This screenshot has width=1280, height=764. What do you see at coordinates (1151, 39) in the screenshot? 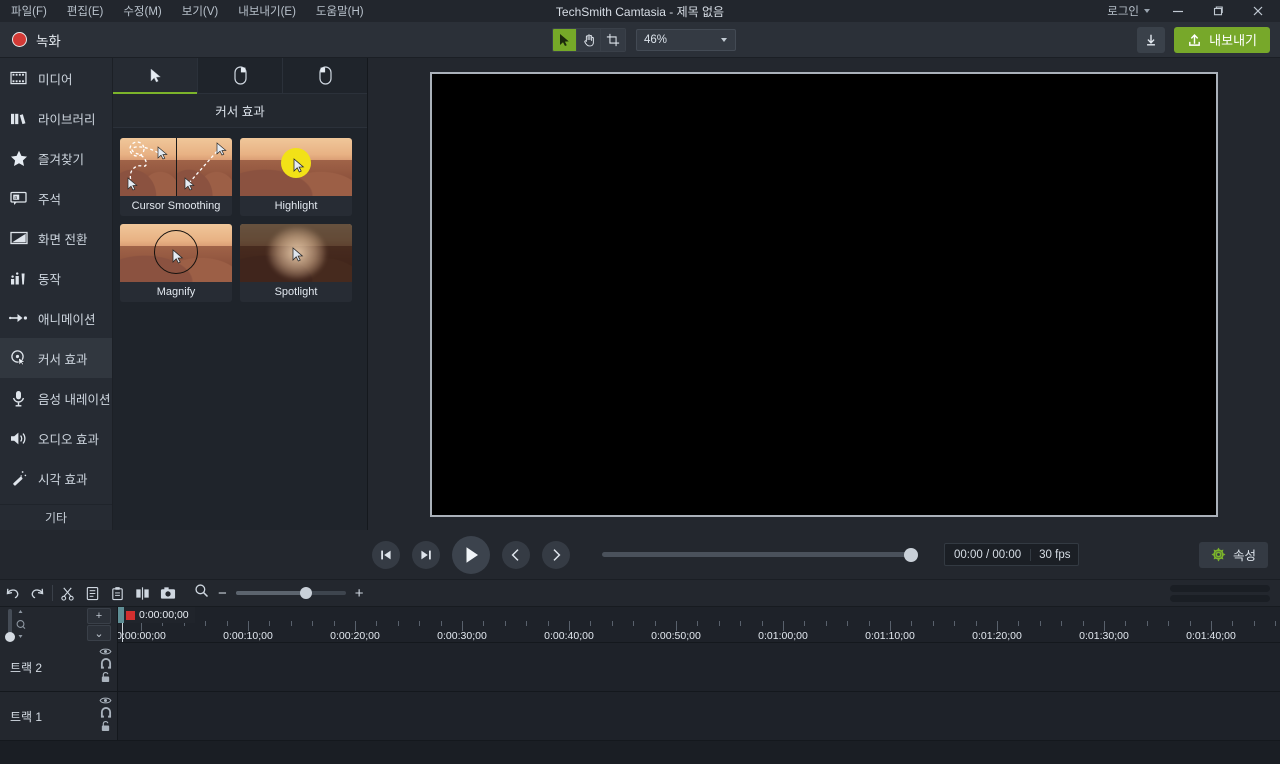
I see `download-button` at bounding box center [1151, 39].